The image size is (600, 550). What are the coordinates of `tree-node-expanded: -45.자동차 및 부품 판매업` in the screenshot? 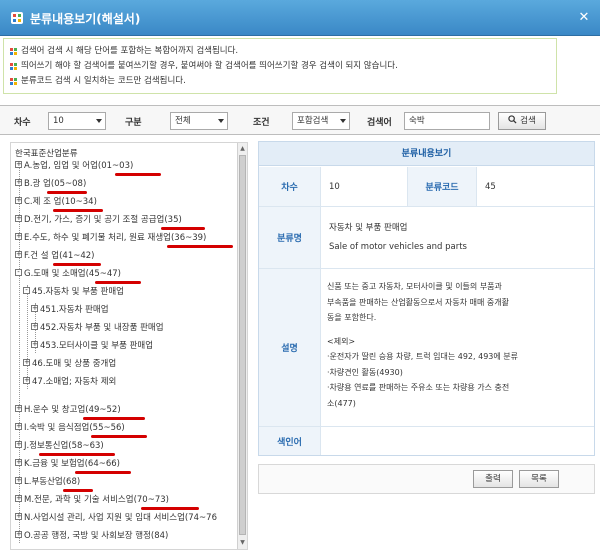 It's located at (73, 292).